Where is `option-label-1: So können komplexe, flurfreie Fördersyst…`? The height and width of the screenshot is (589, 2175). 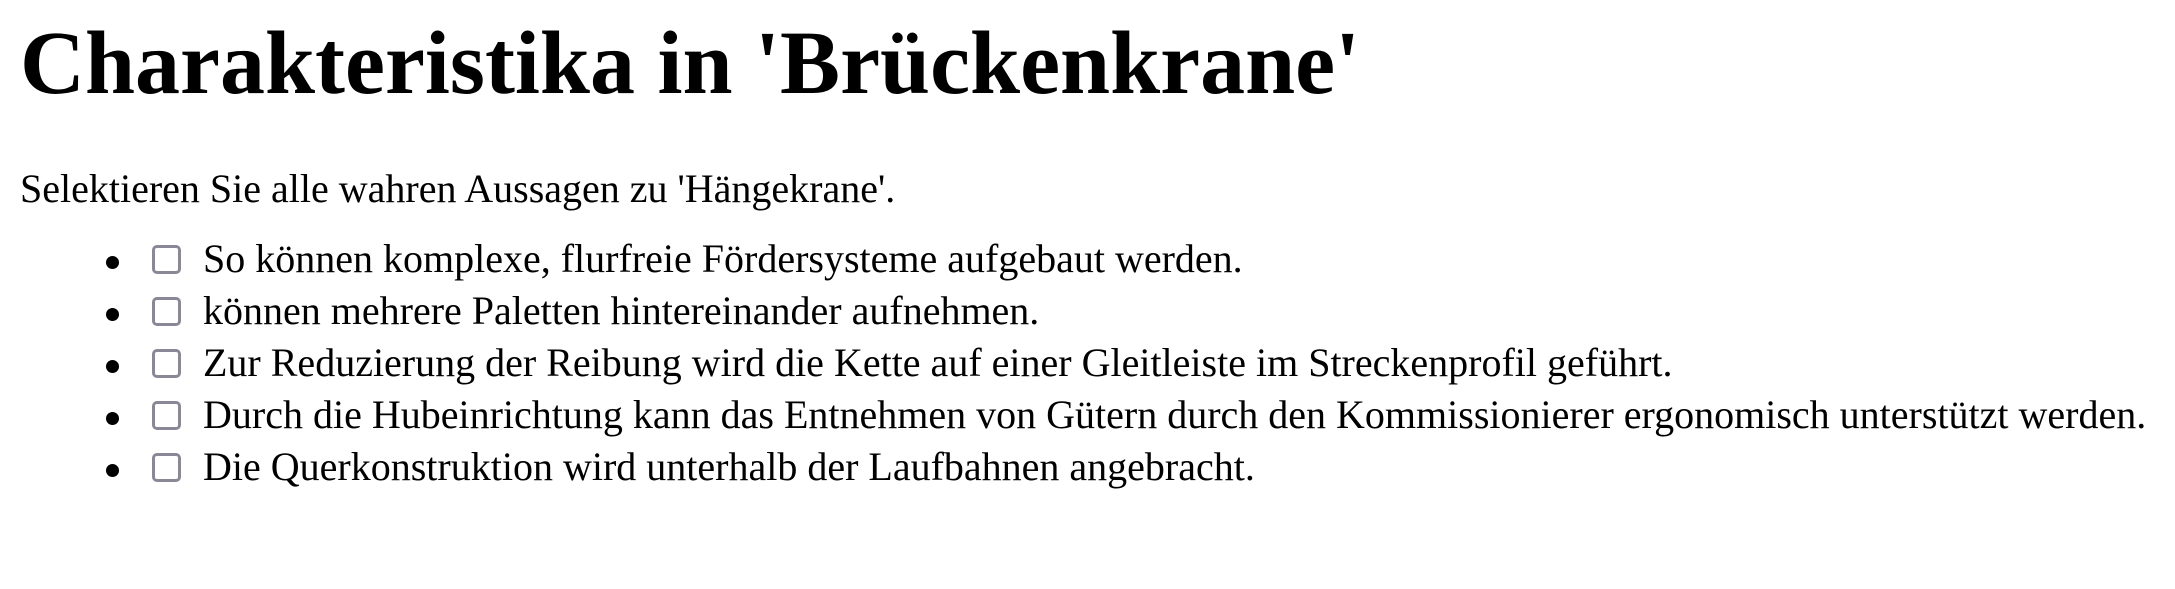 option-label-1: So können komplexe, flurfreie Fördersyst… is located at coordinates (723, 259).